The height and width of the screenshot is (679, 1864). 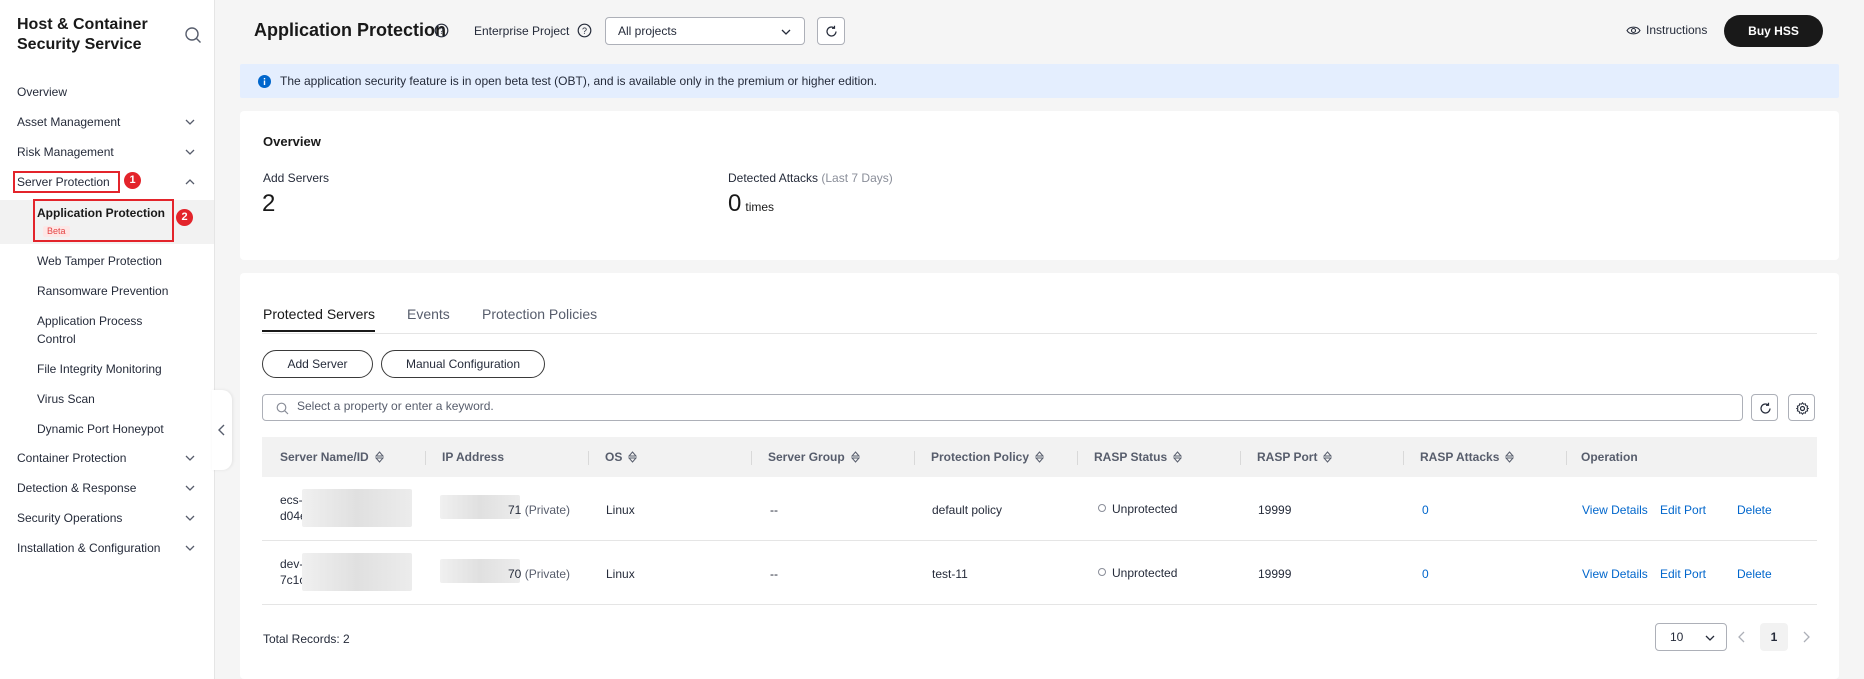 I want to click on sidebar-subitem-virus-scan: Virus Scan, so click(x=117, y=399).